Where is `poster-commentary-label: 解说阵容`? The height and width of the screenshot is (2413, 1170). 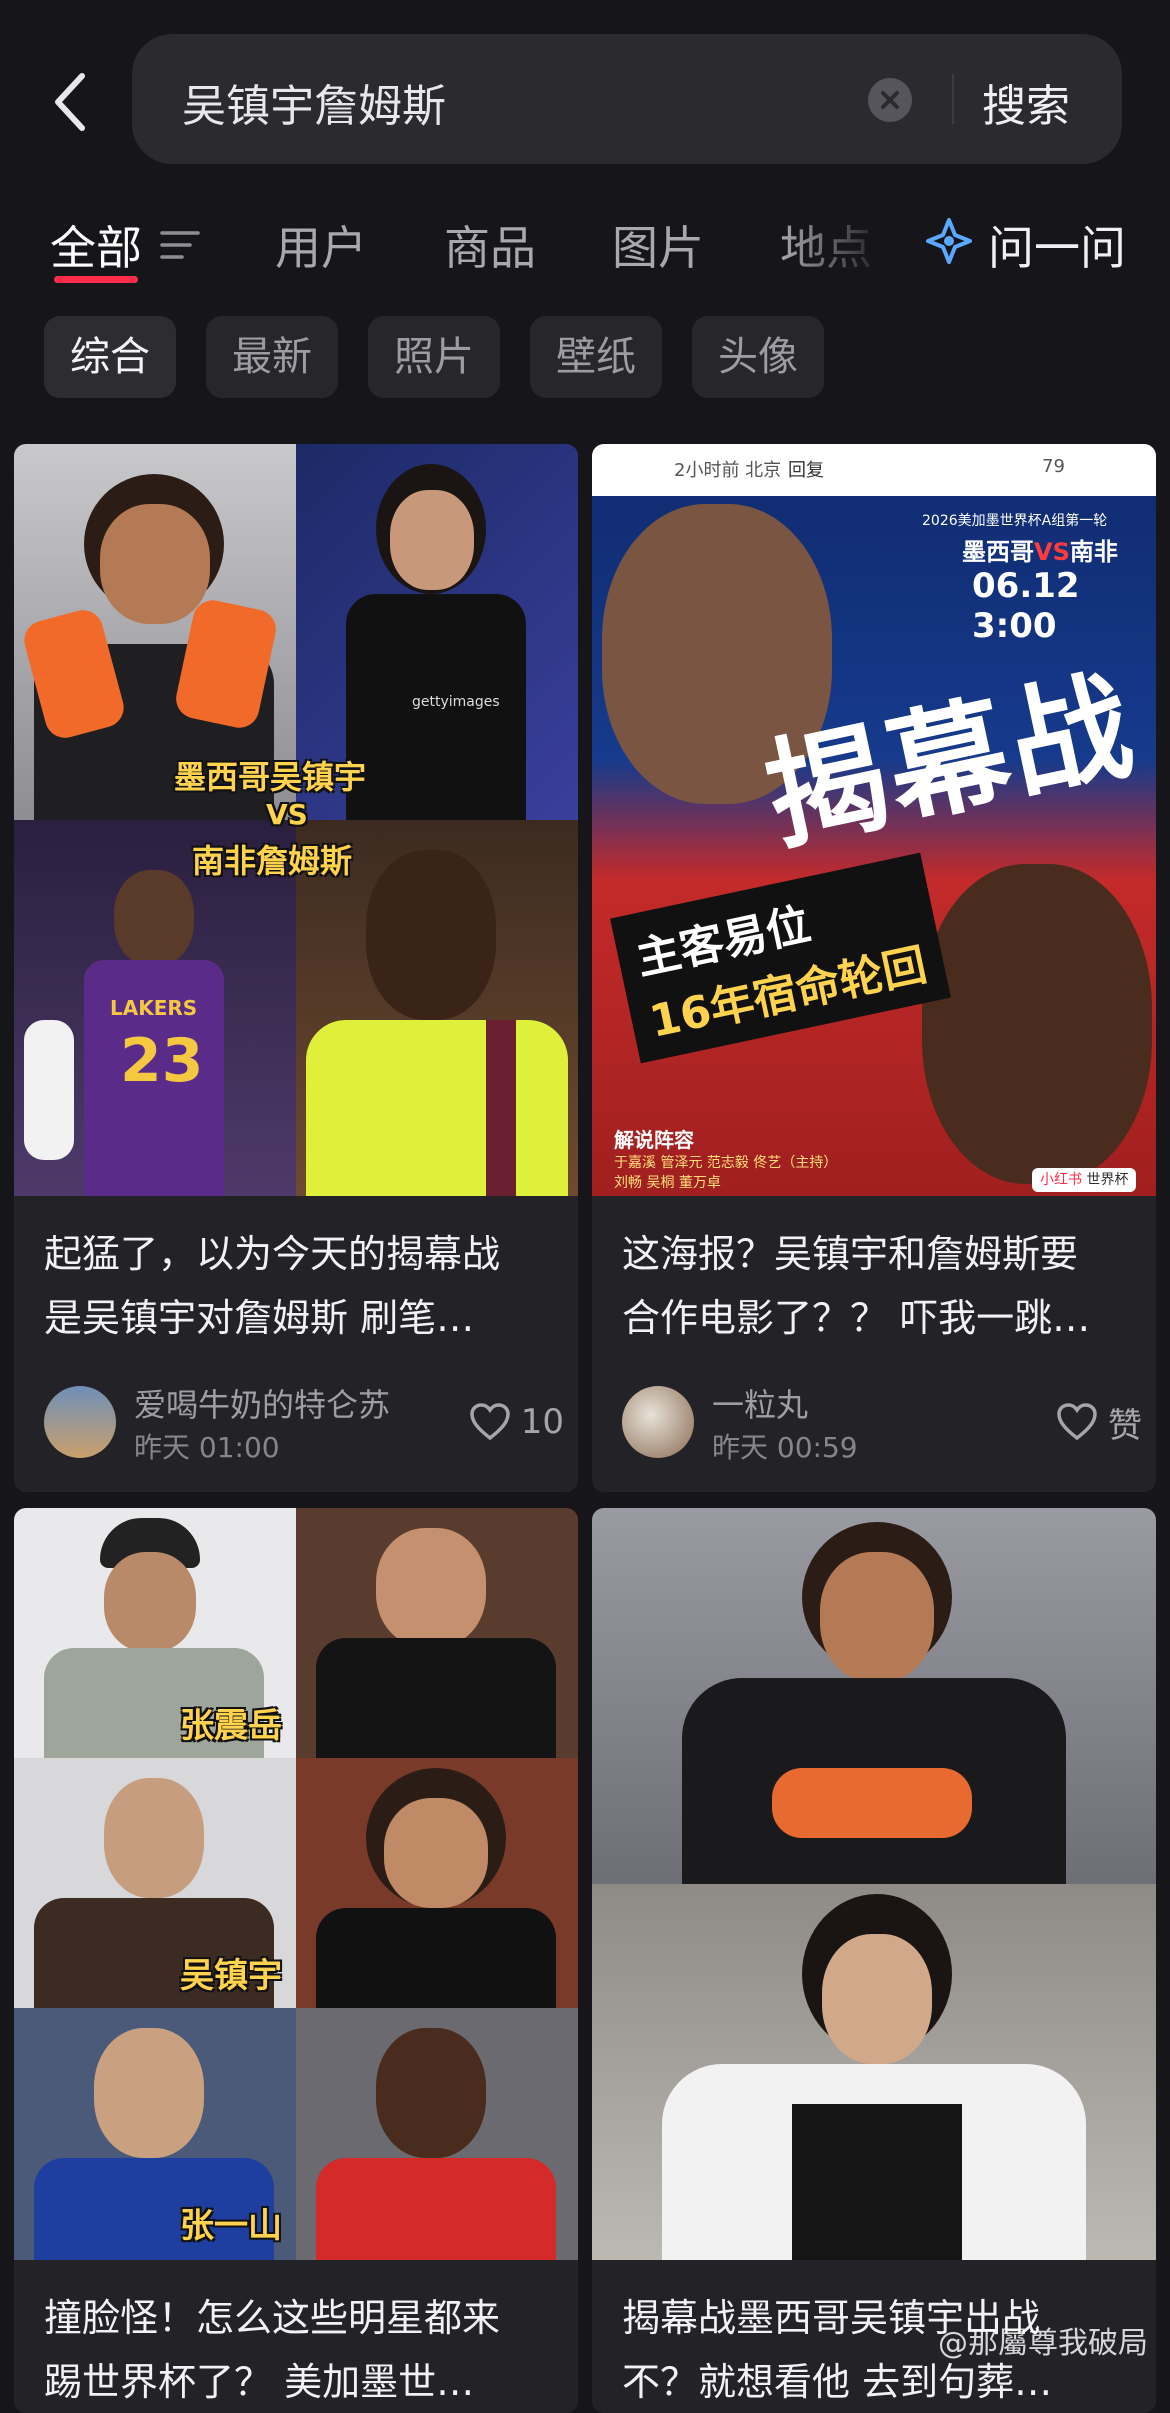
poster-commentary-label: 解说阵容 is located at coordinates (654, 1140).